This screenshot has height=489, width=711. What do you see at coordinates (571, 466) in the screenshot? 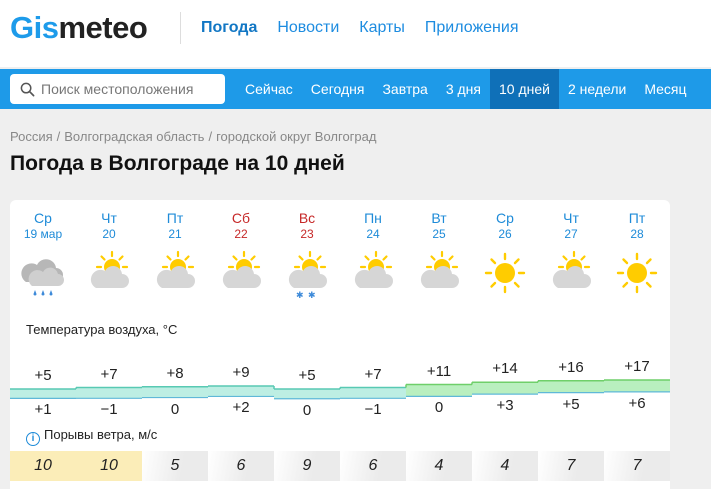
I see `wind-gust-value: 7` at bounding box center [571, 466].